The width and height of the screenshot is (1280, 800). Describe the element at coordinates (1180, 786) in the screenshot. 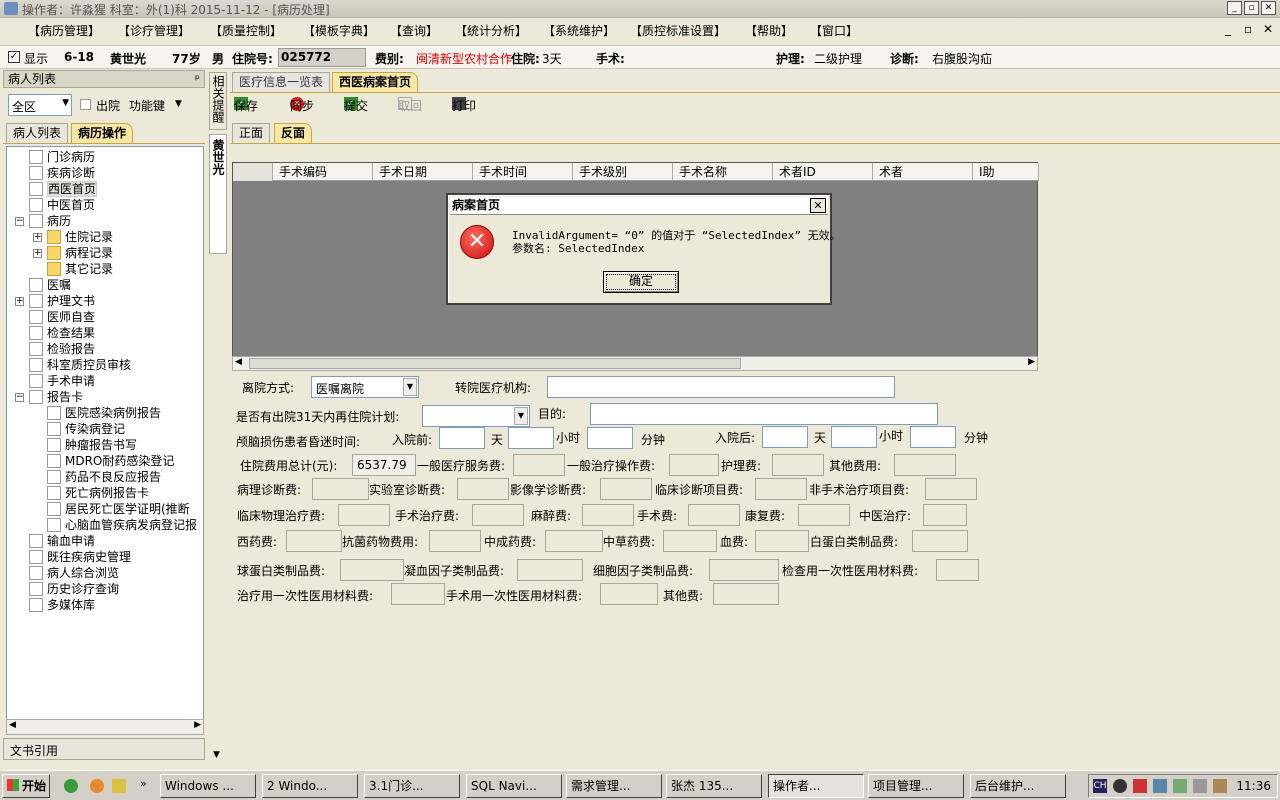

I see `tray-app-icon` at that location.